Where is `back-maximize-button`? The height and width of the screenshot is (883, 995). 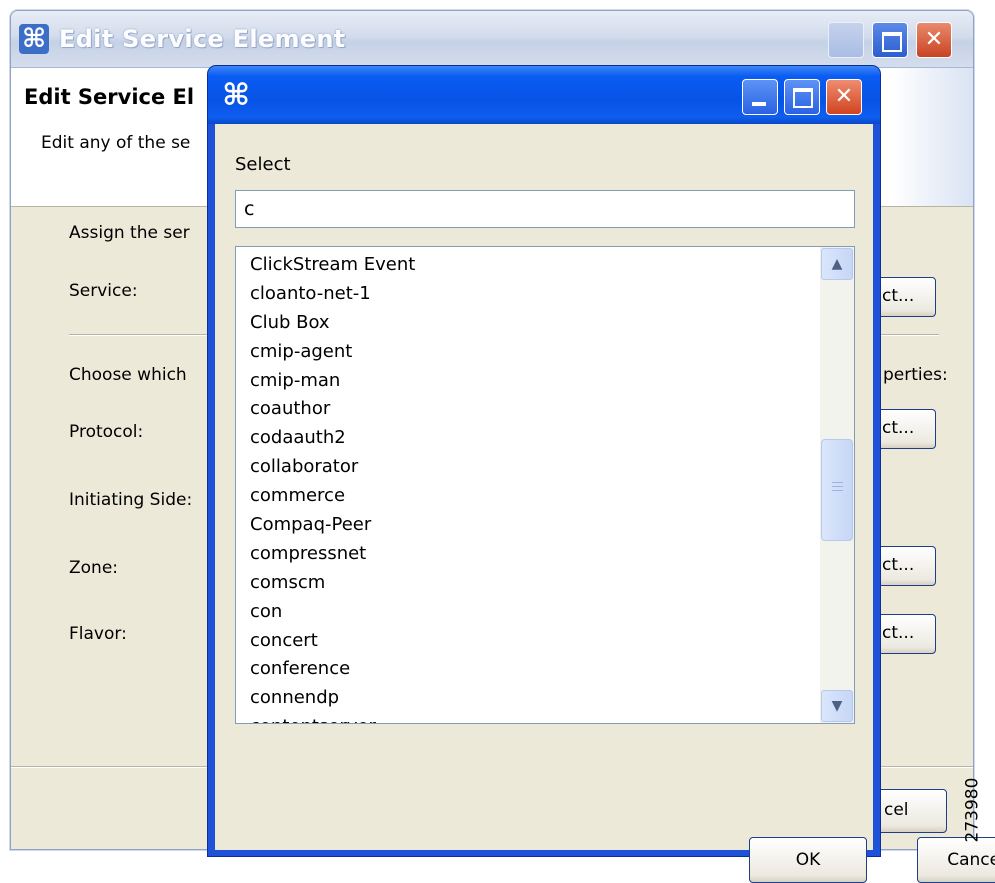
back-maximize-button is located at coordinates (890, 40).